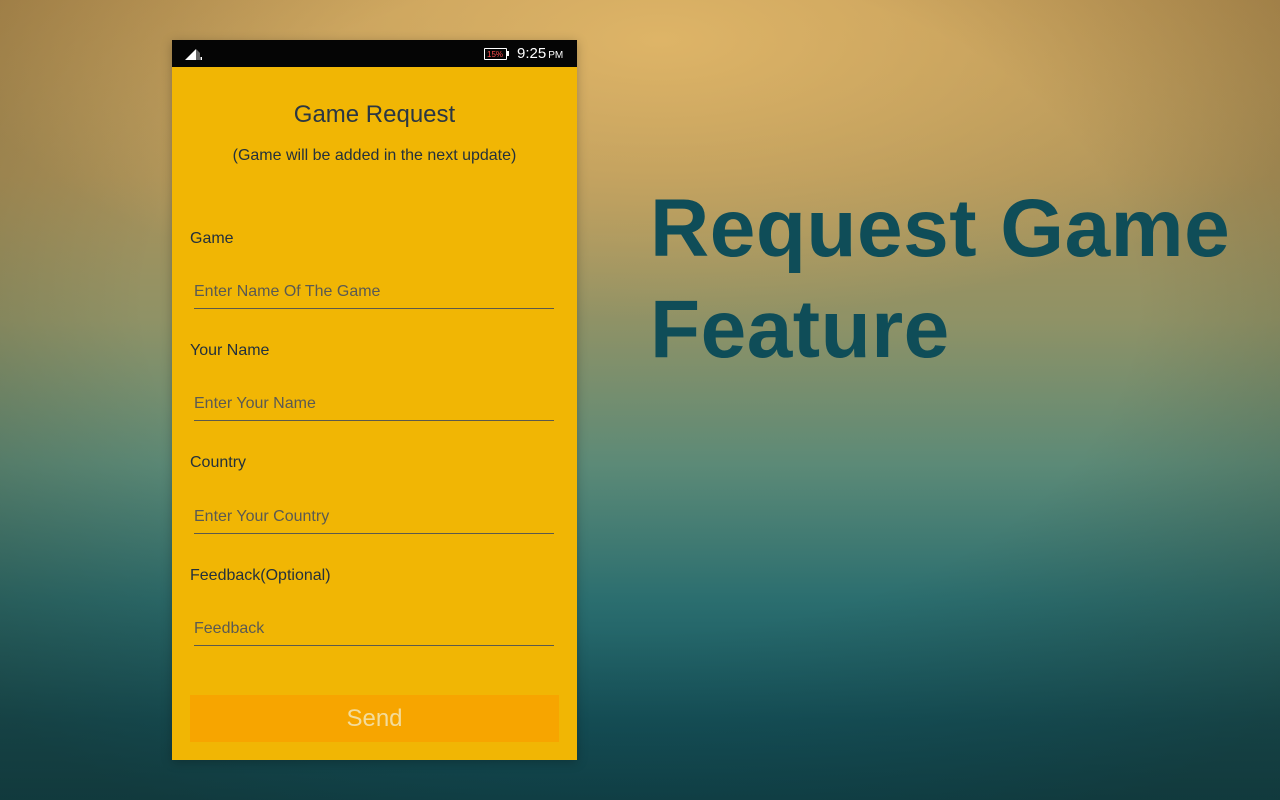 This screenshot has width=1280, height=800. Describe the element at coordinates (374, 517) in the screenshot. I see `country-input` at that location.